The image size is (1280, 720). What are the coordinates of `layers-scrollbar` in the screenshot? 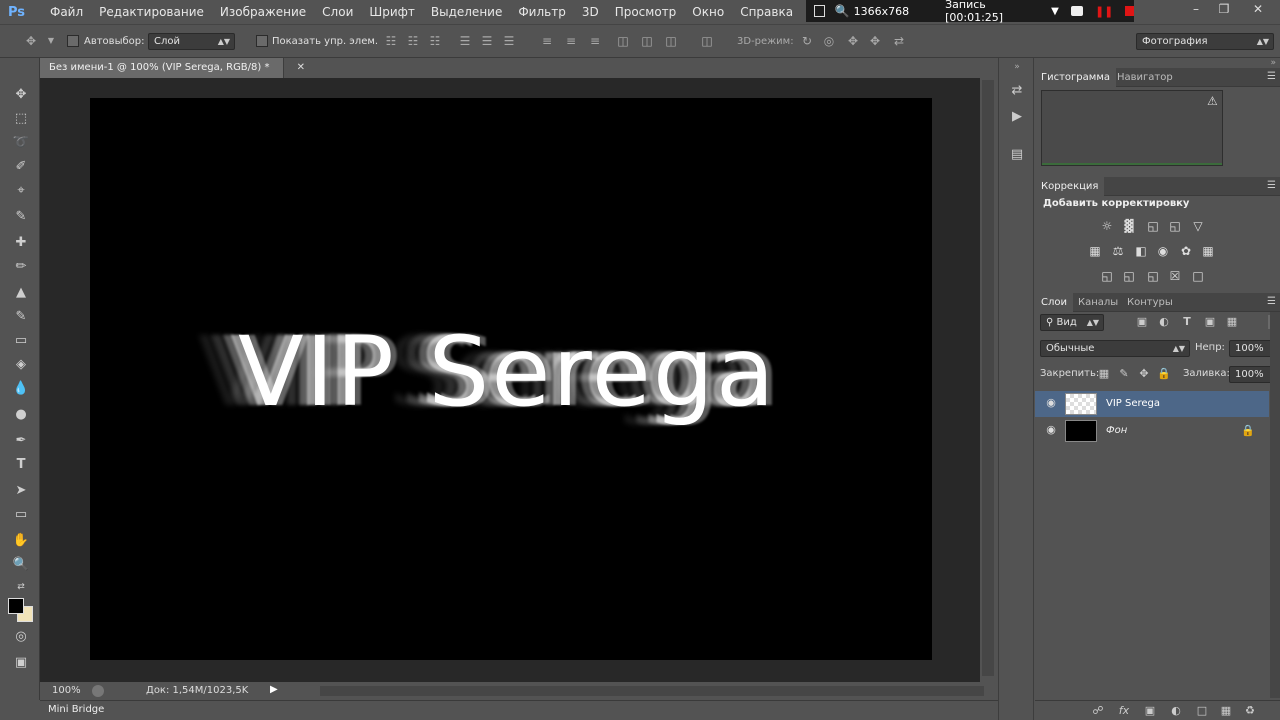 It's located at (1275, 505).